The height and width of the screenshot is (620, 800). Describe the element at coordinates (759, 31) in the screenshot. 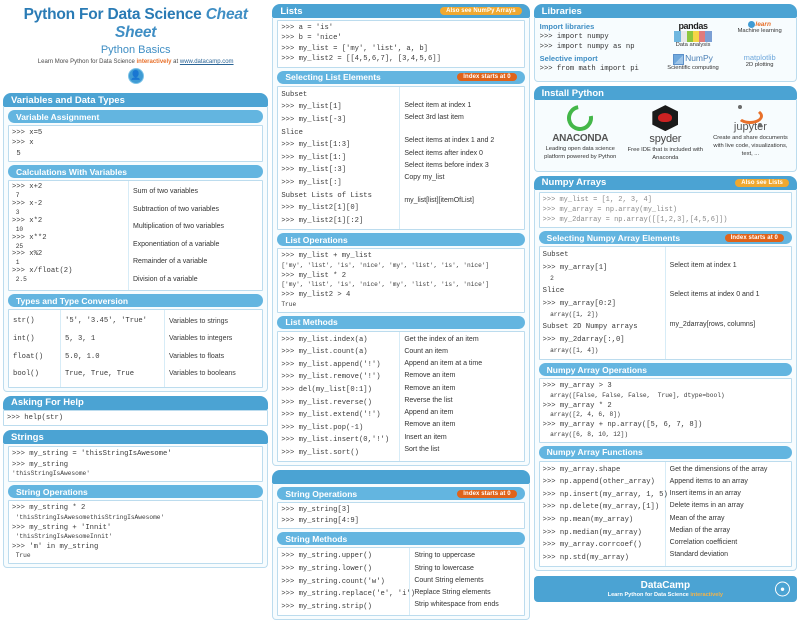

I see `logo-caption: Machine learning` at that location.